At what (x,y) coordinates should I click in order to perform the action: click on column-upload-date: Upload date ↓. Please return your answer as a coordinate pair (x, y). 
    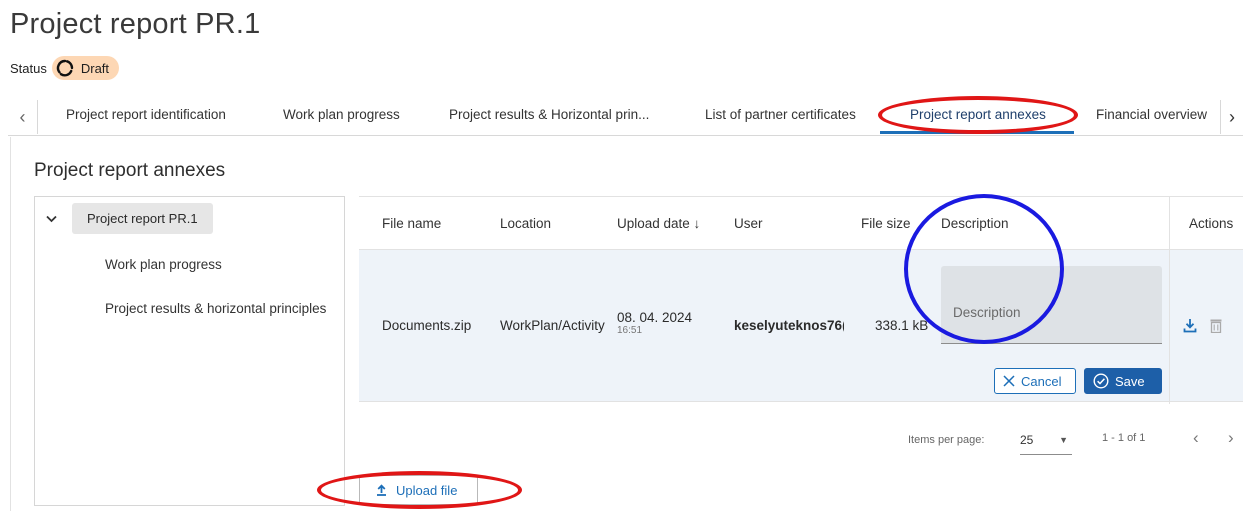
    Looking at the image, I should click on (658, 224).